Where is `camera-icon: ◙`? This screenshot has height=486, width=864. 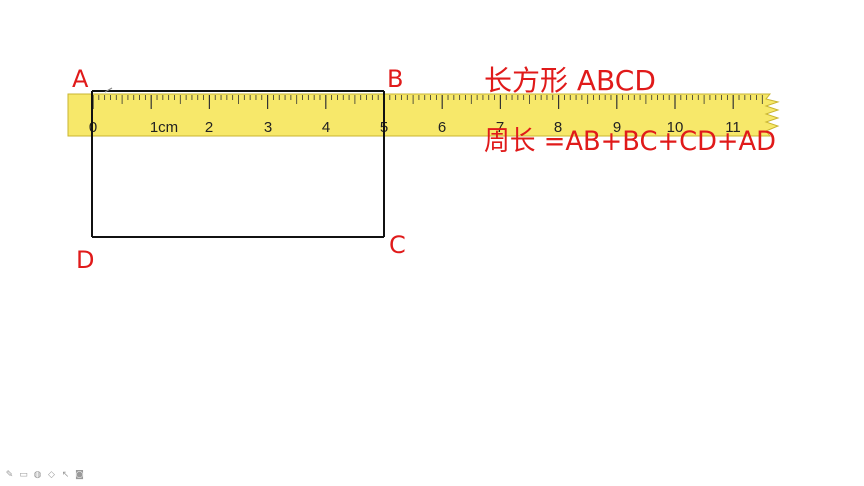 camera-icon: ◙ is located at coordinates (79, 475).